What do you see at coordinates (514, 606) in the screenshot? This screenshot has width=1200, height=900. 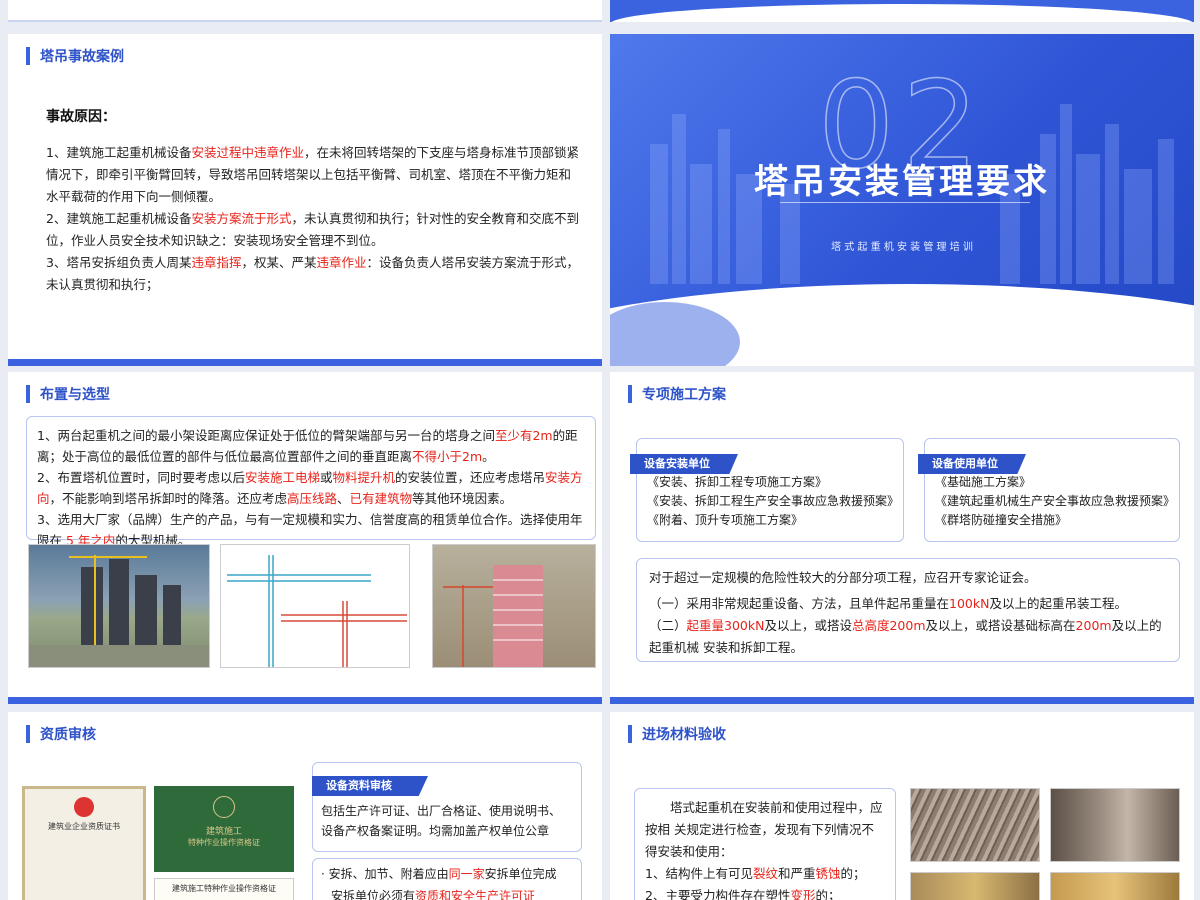 I see `construction-photo` at bounding box center [514, 606].